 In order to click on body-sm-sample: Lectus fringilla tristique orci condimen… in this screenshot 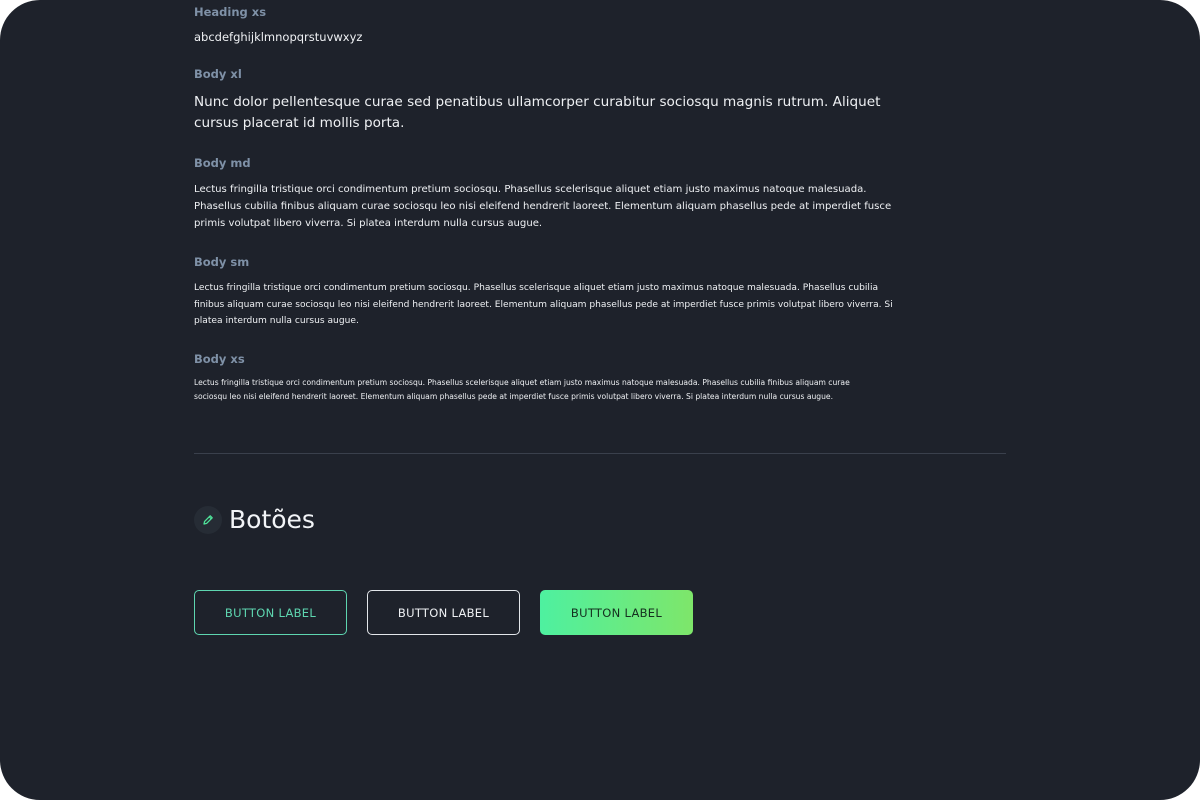, I will do `click(543, 305)`.